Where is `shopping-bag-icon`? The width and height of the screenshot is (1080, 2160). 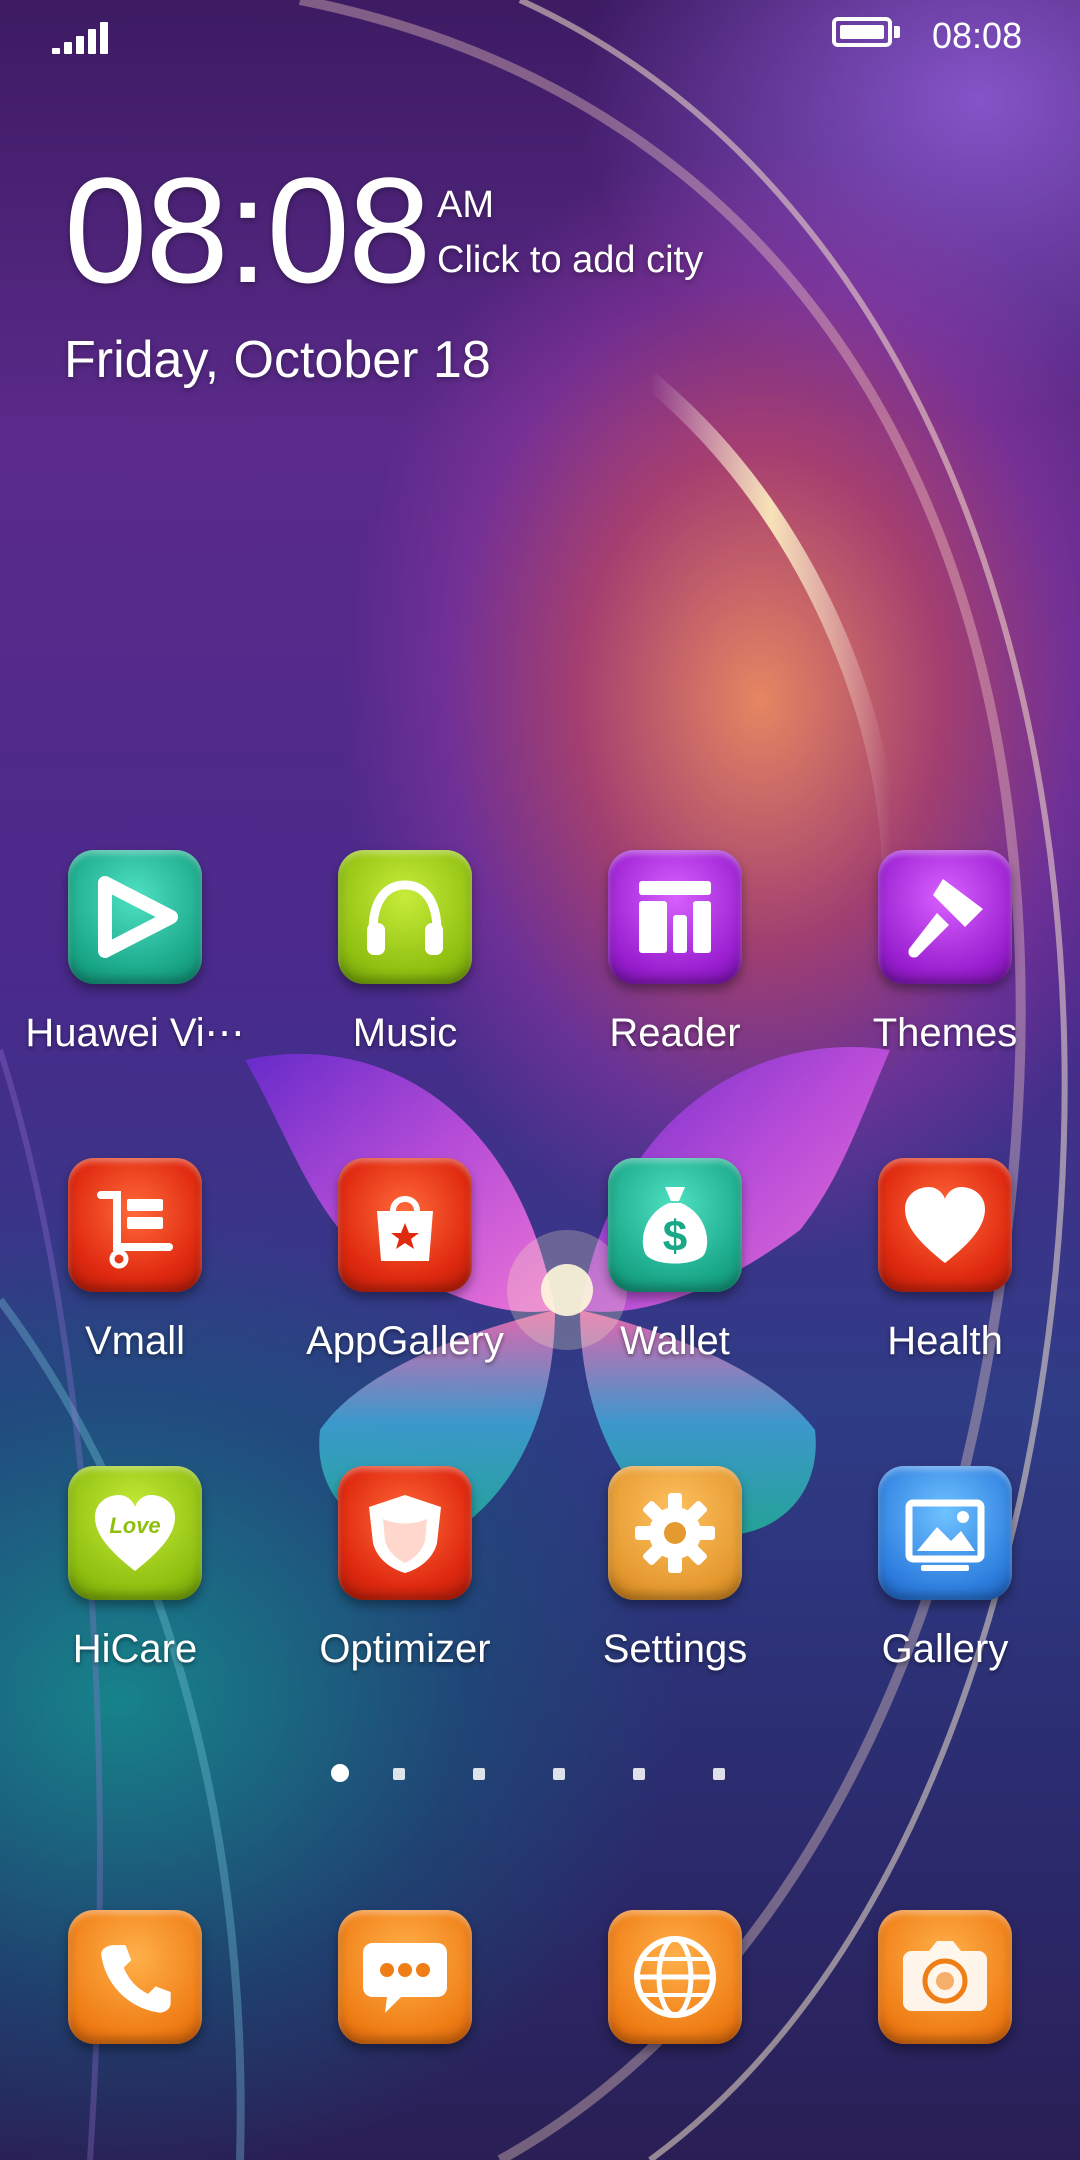 shopping-bag-icon is located at coordinates (405, 1225).